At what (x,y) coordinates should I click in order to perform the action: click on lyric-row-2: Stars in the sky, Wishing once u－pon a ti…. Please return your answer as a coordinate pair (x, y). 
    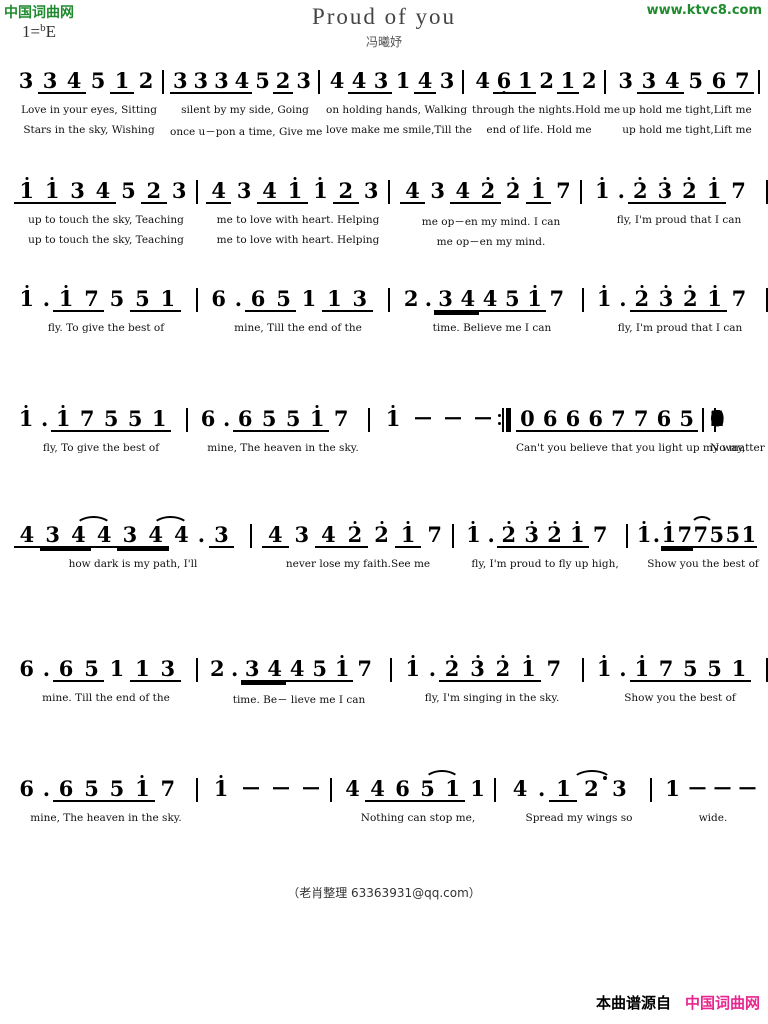
    Looking at the image, I should click on (384, 134).